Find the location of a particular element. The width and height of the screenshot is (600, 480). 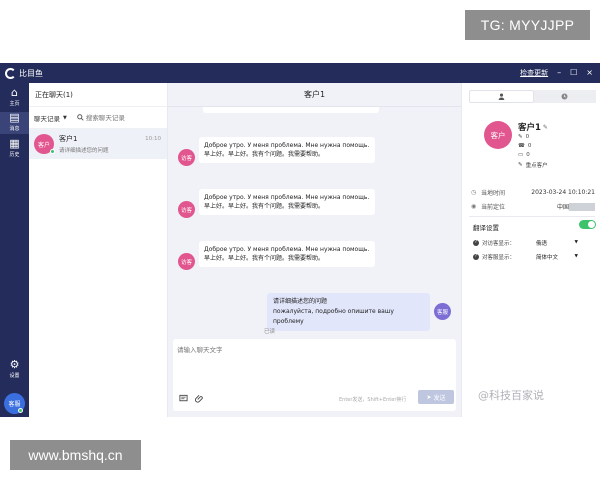

location-row: ◉ 当前定位 中国 is located at coordinates (533, 206).